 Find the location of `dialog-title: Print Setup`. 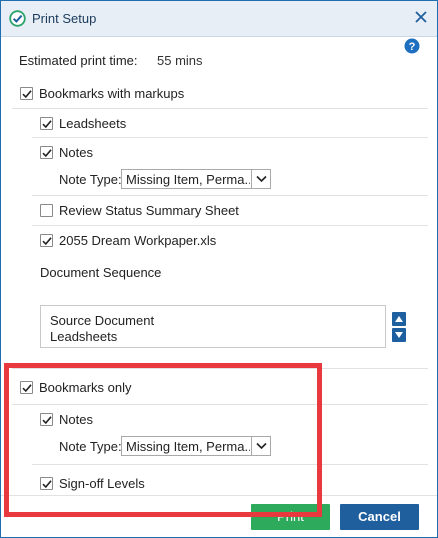

dialog-title: Print Setup is located at coordinates (64, 18).